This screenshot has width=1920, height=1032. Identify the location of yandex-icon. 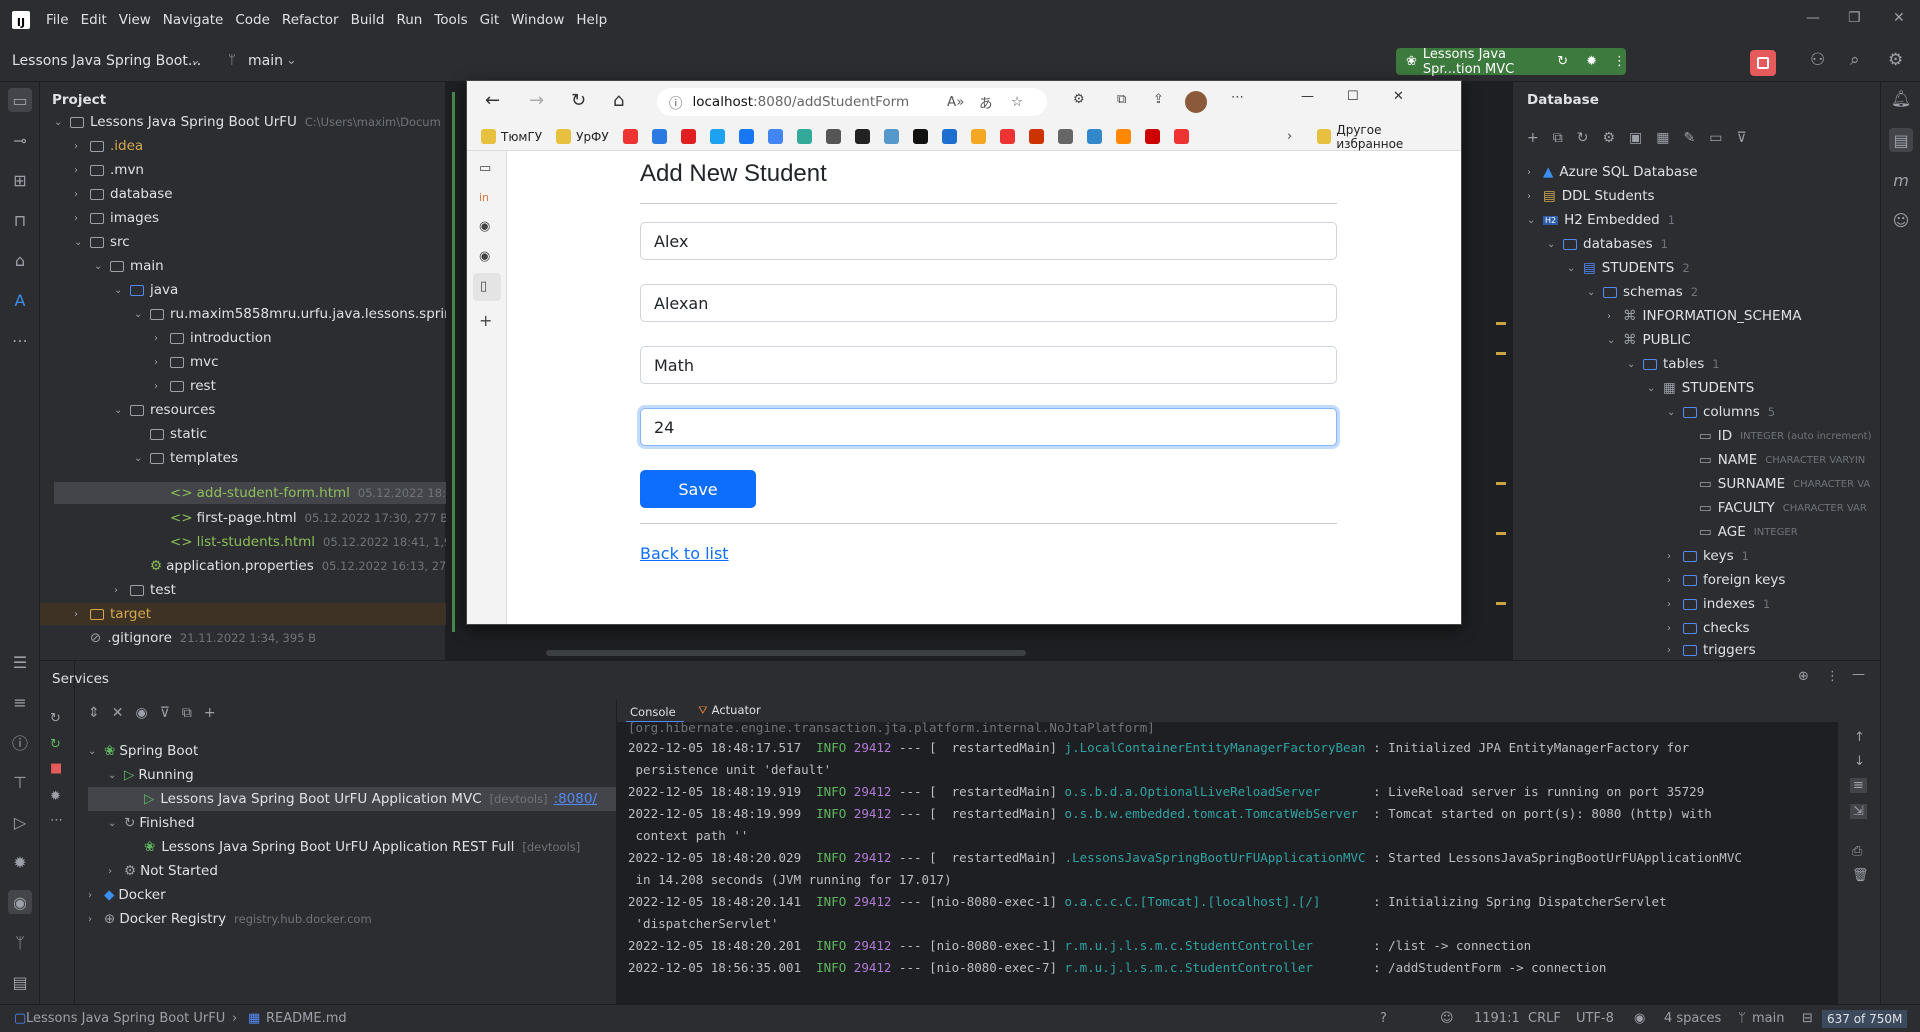
(630, 136).